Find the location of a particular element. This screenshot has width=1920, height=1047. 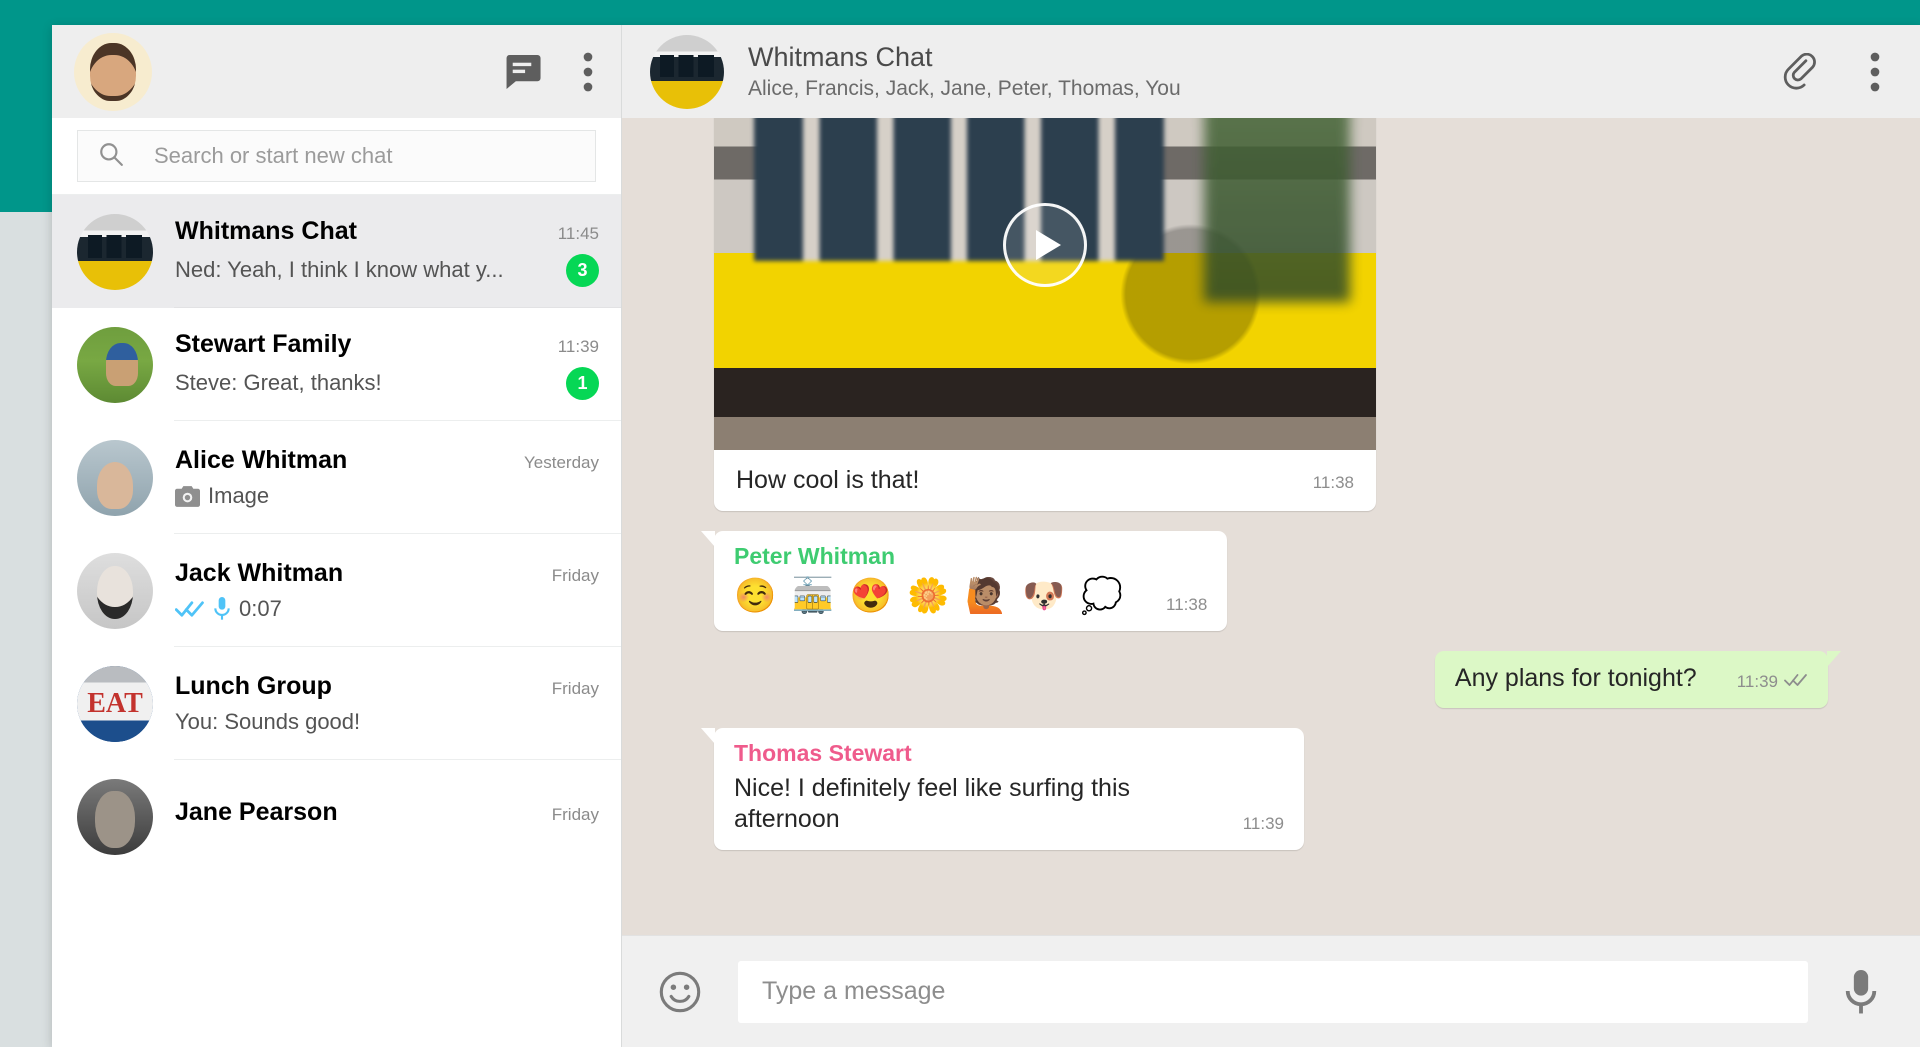

message-row: Any plans for tonight? 11:39 is located at coordinates (1278, 679).